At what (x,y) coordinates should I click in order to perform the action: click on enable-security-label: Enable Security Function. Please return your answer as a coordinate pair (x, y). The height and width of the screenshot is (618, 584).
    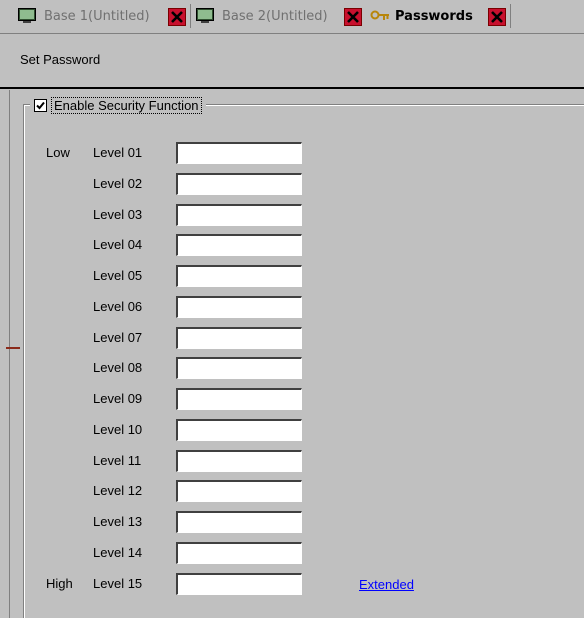
    Looking at the image, I should click on (126, 105).